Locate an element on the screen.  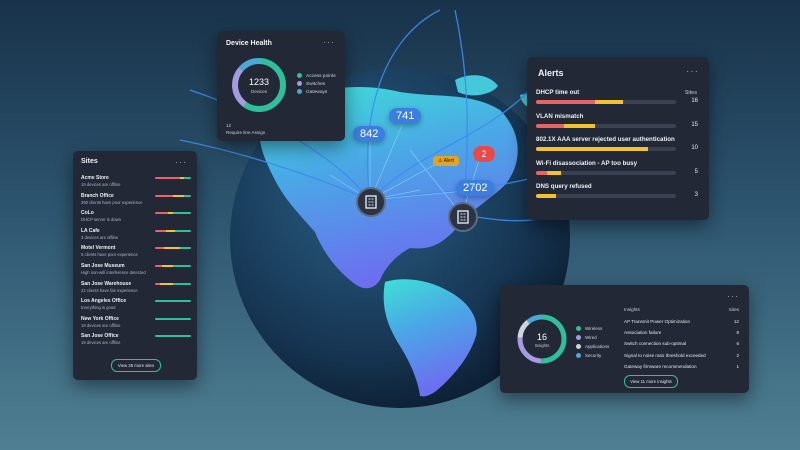
insight-row: Switch connection sub-optimal 6 is located at coordinates (681, 343).